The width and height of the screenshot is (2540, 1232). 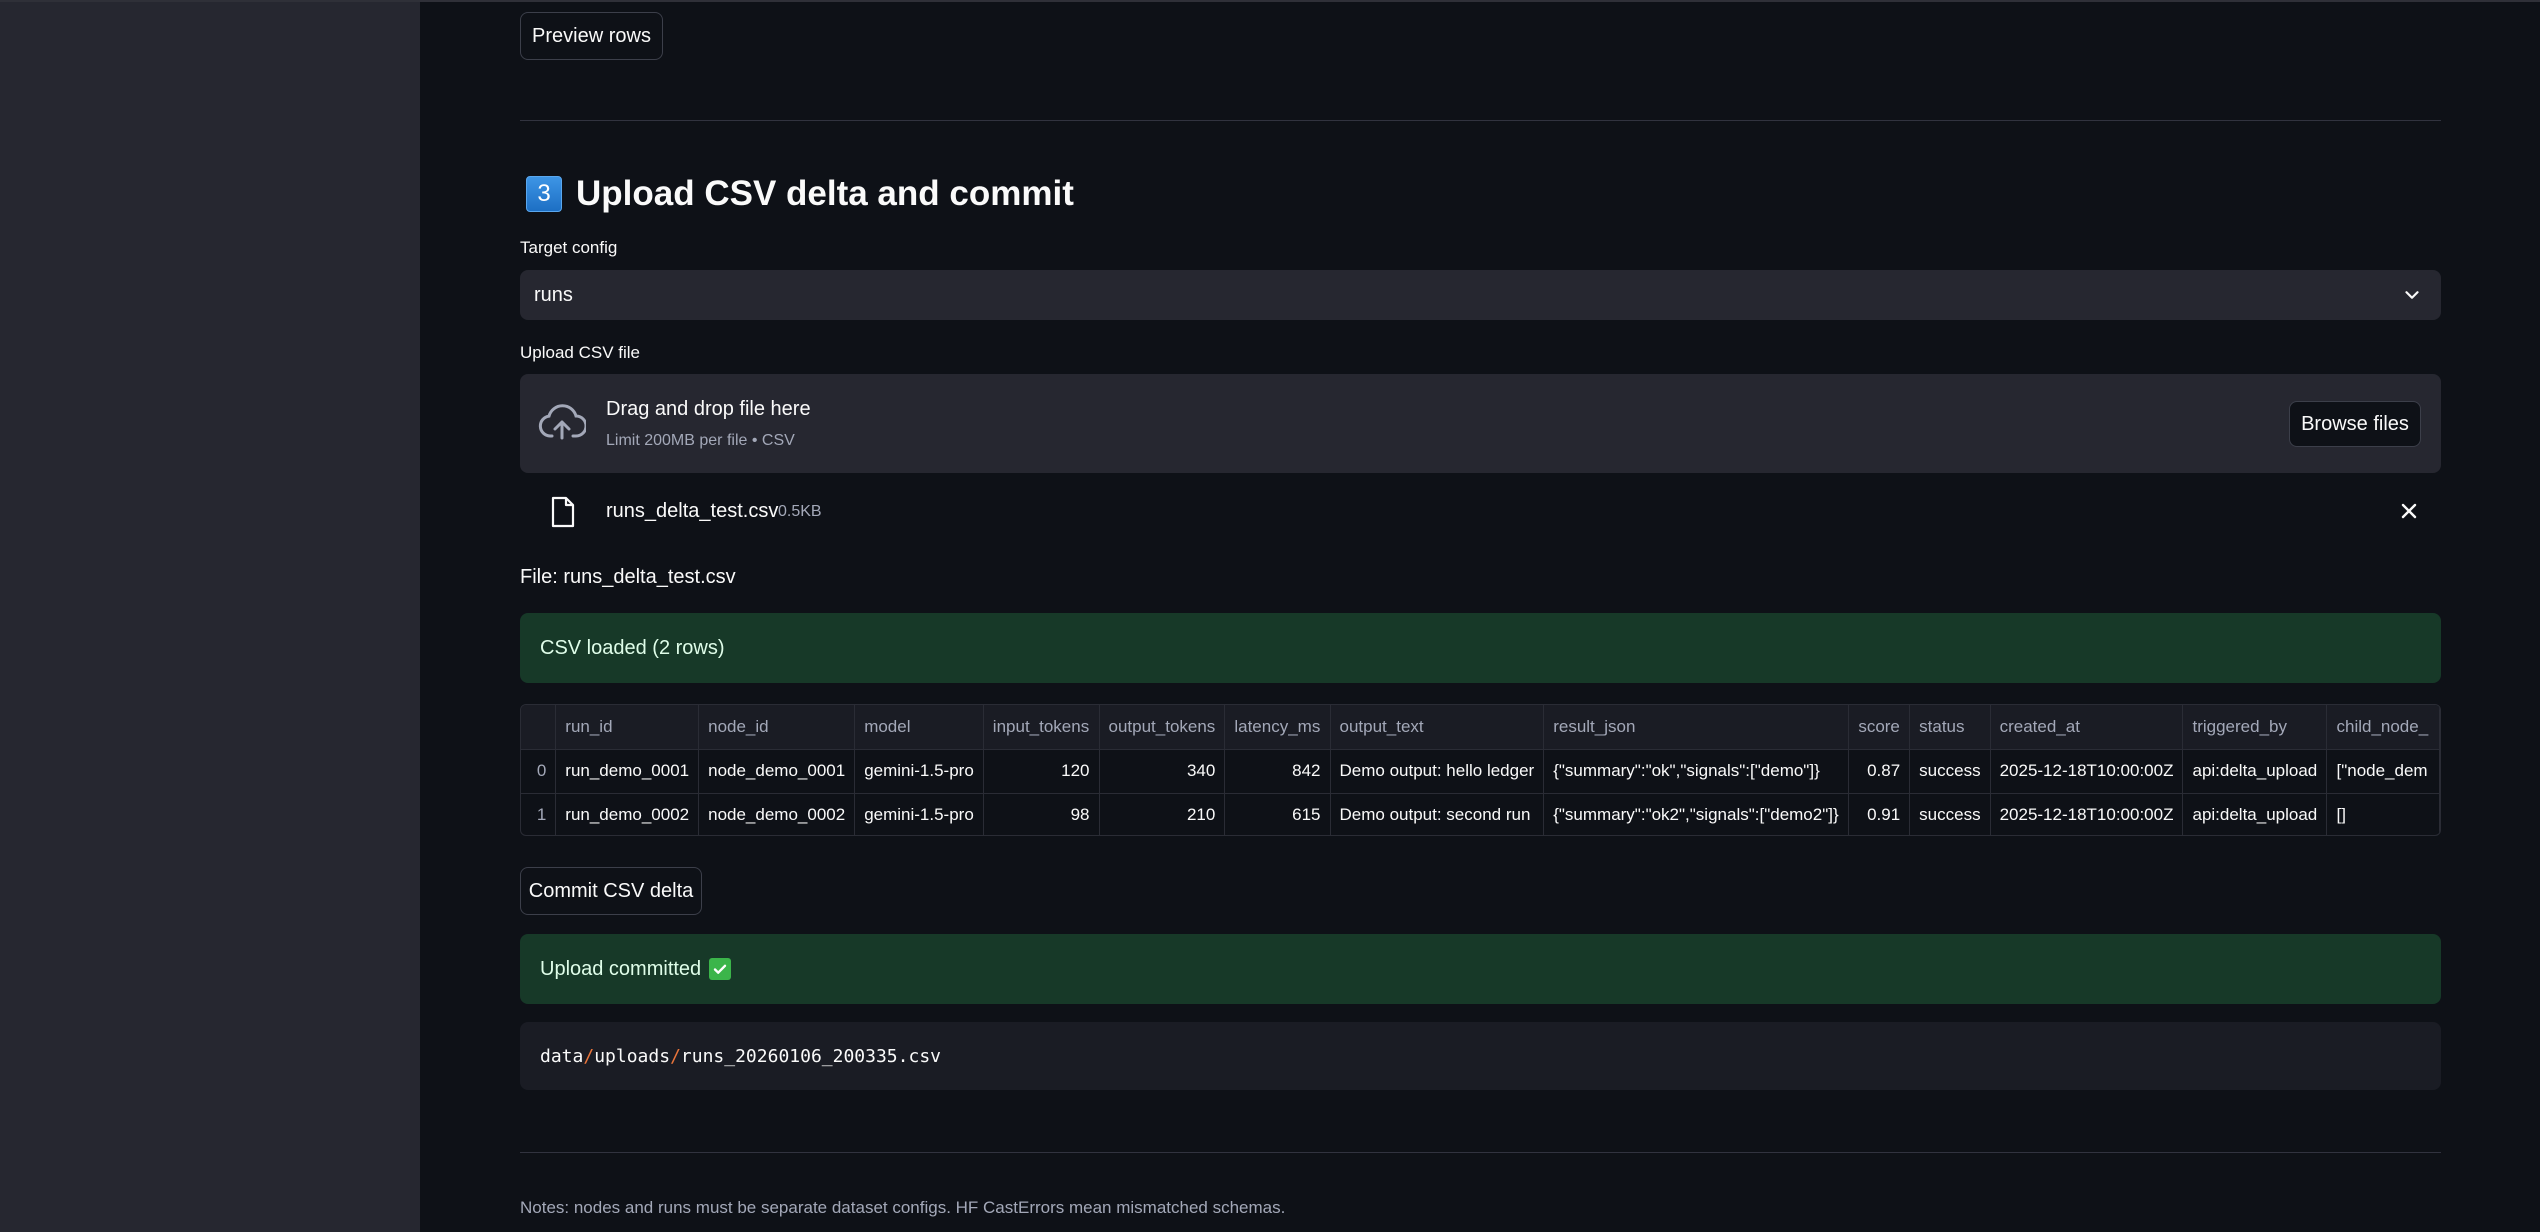 I want to click on table-cell: run_demo_0001, so click(x=627, y=771).